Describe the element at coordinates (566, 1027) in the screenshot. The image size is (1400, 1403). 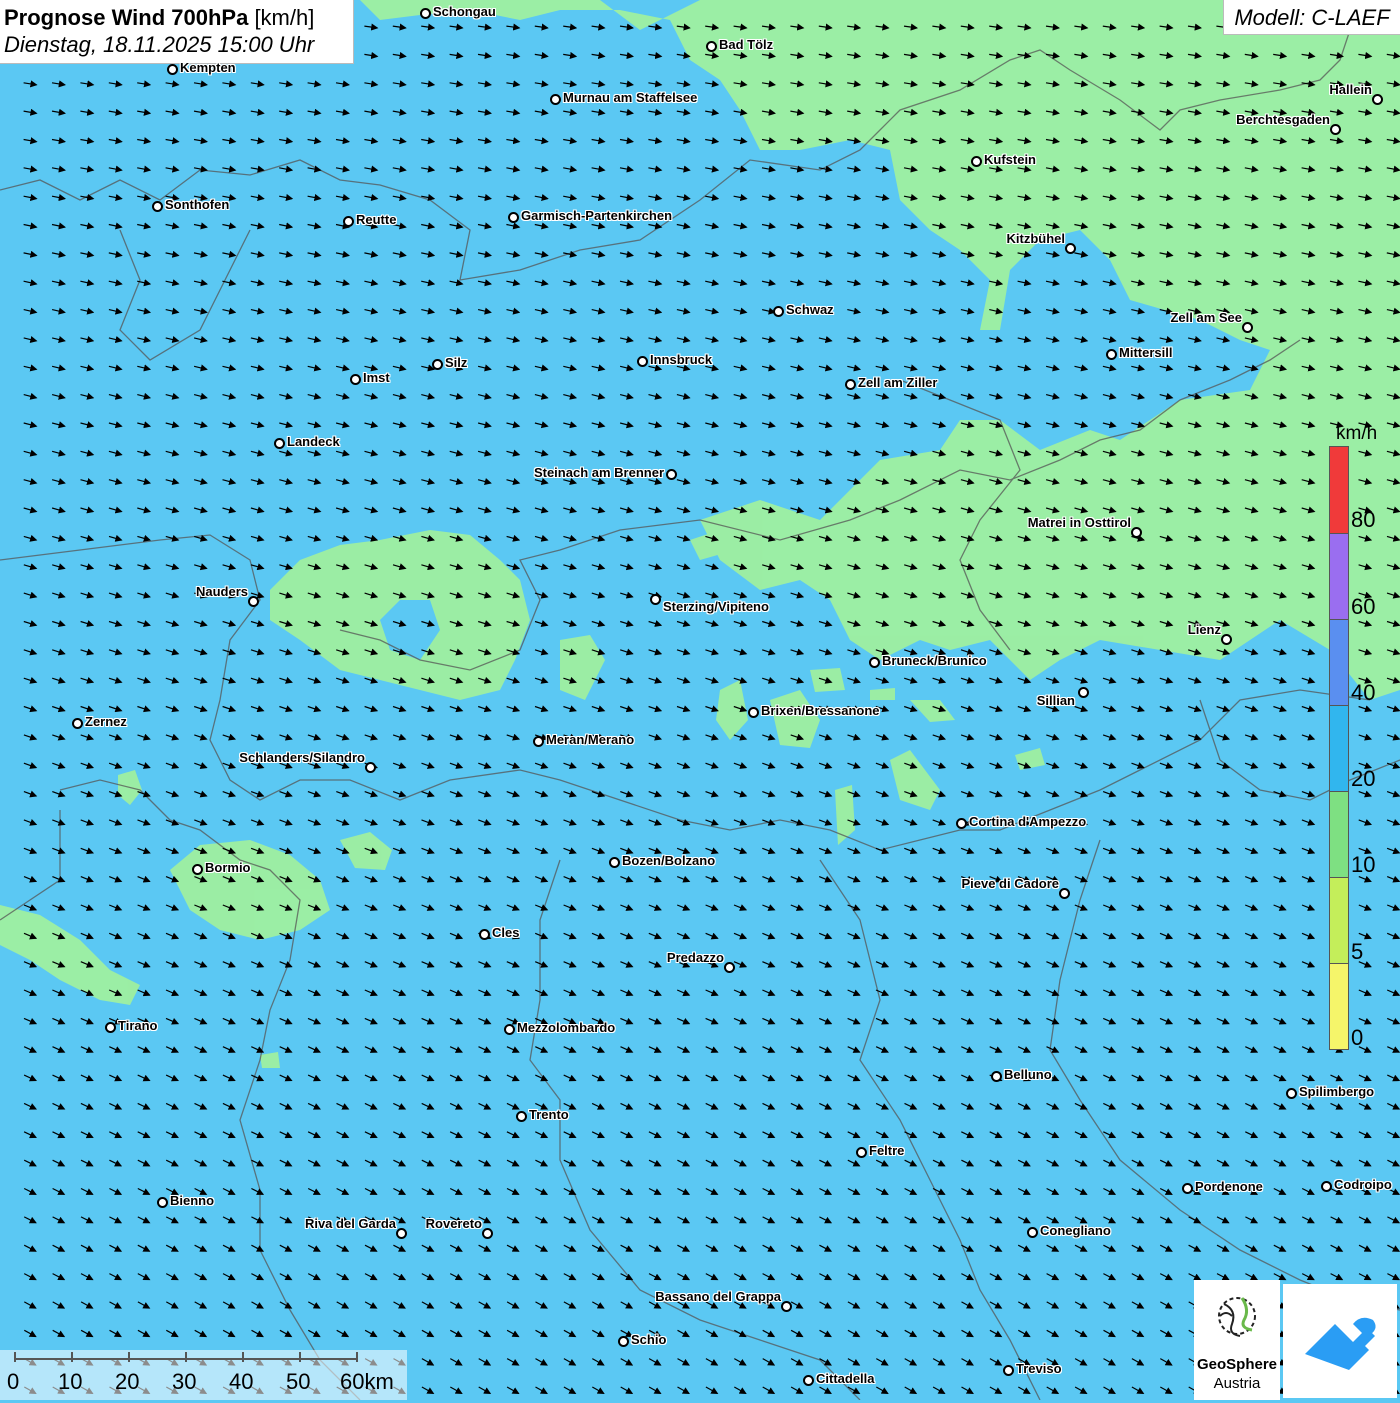
I see `city-label: Mezzolombardo` at that location.